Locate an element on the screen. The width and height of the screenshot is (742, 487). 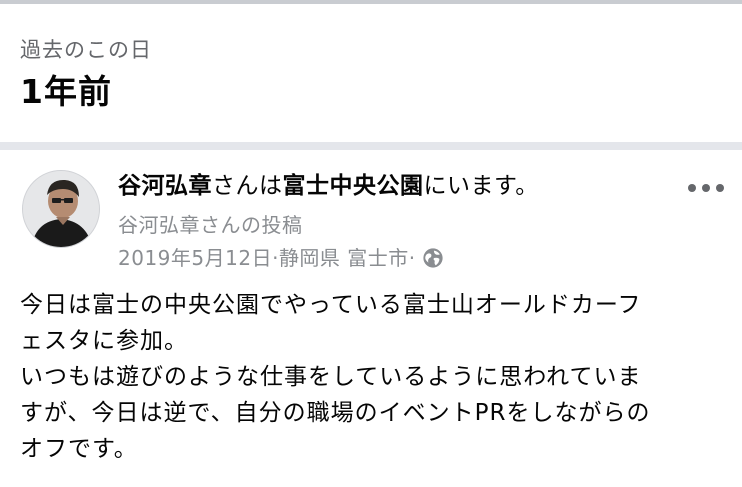
more-options-button is located at coordinates (706, 188).